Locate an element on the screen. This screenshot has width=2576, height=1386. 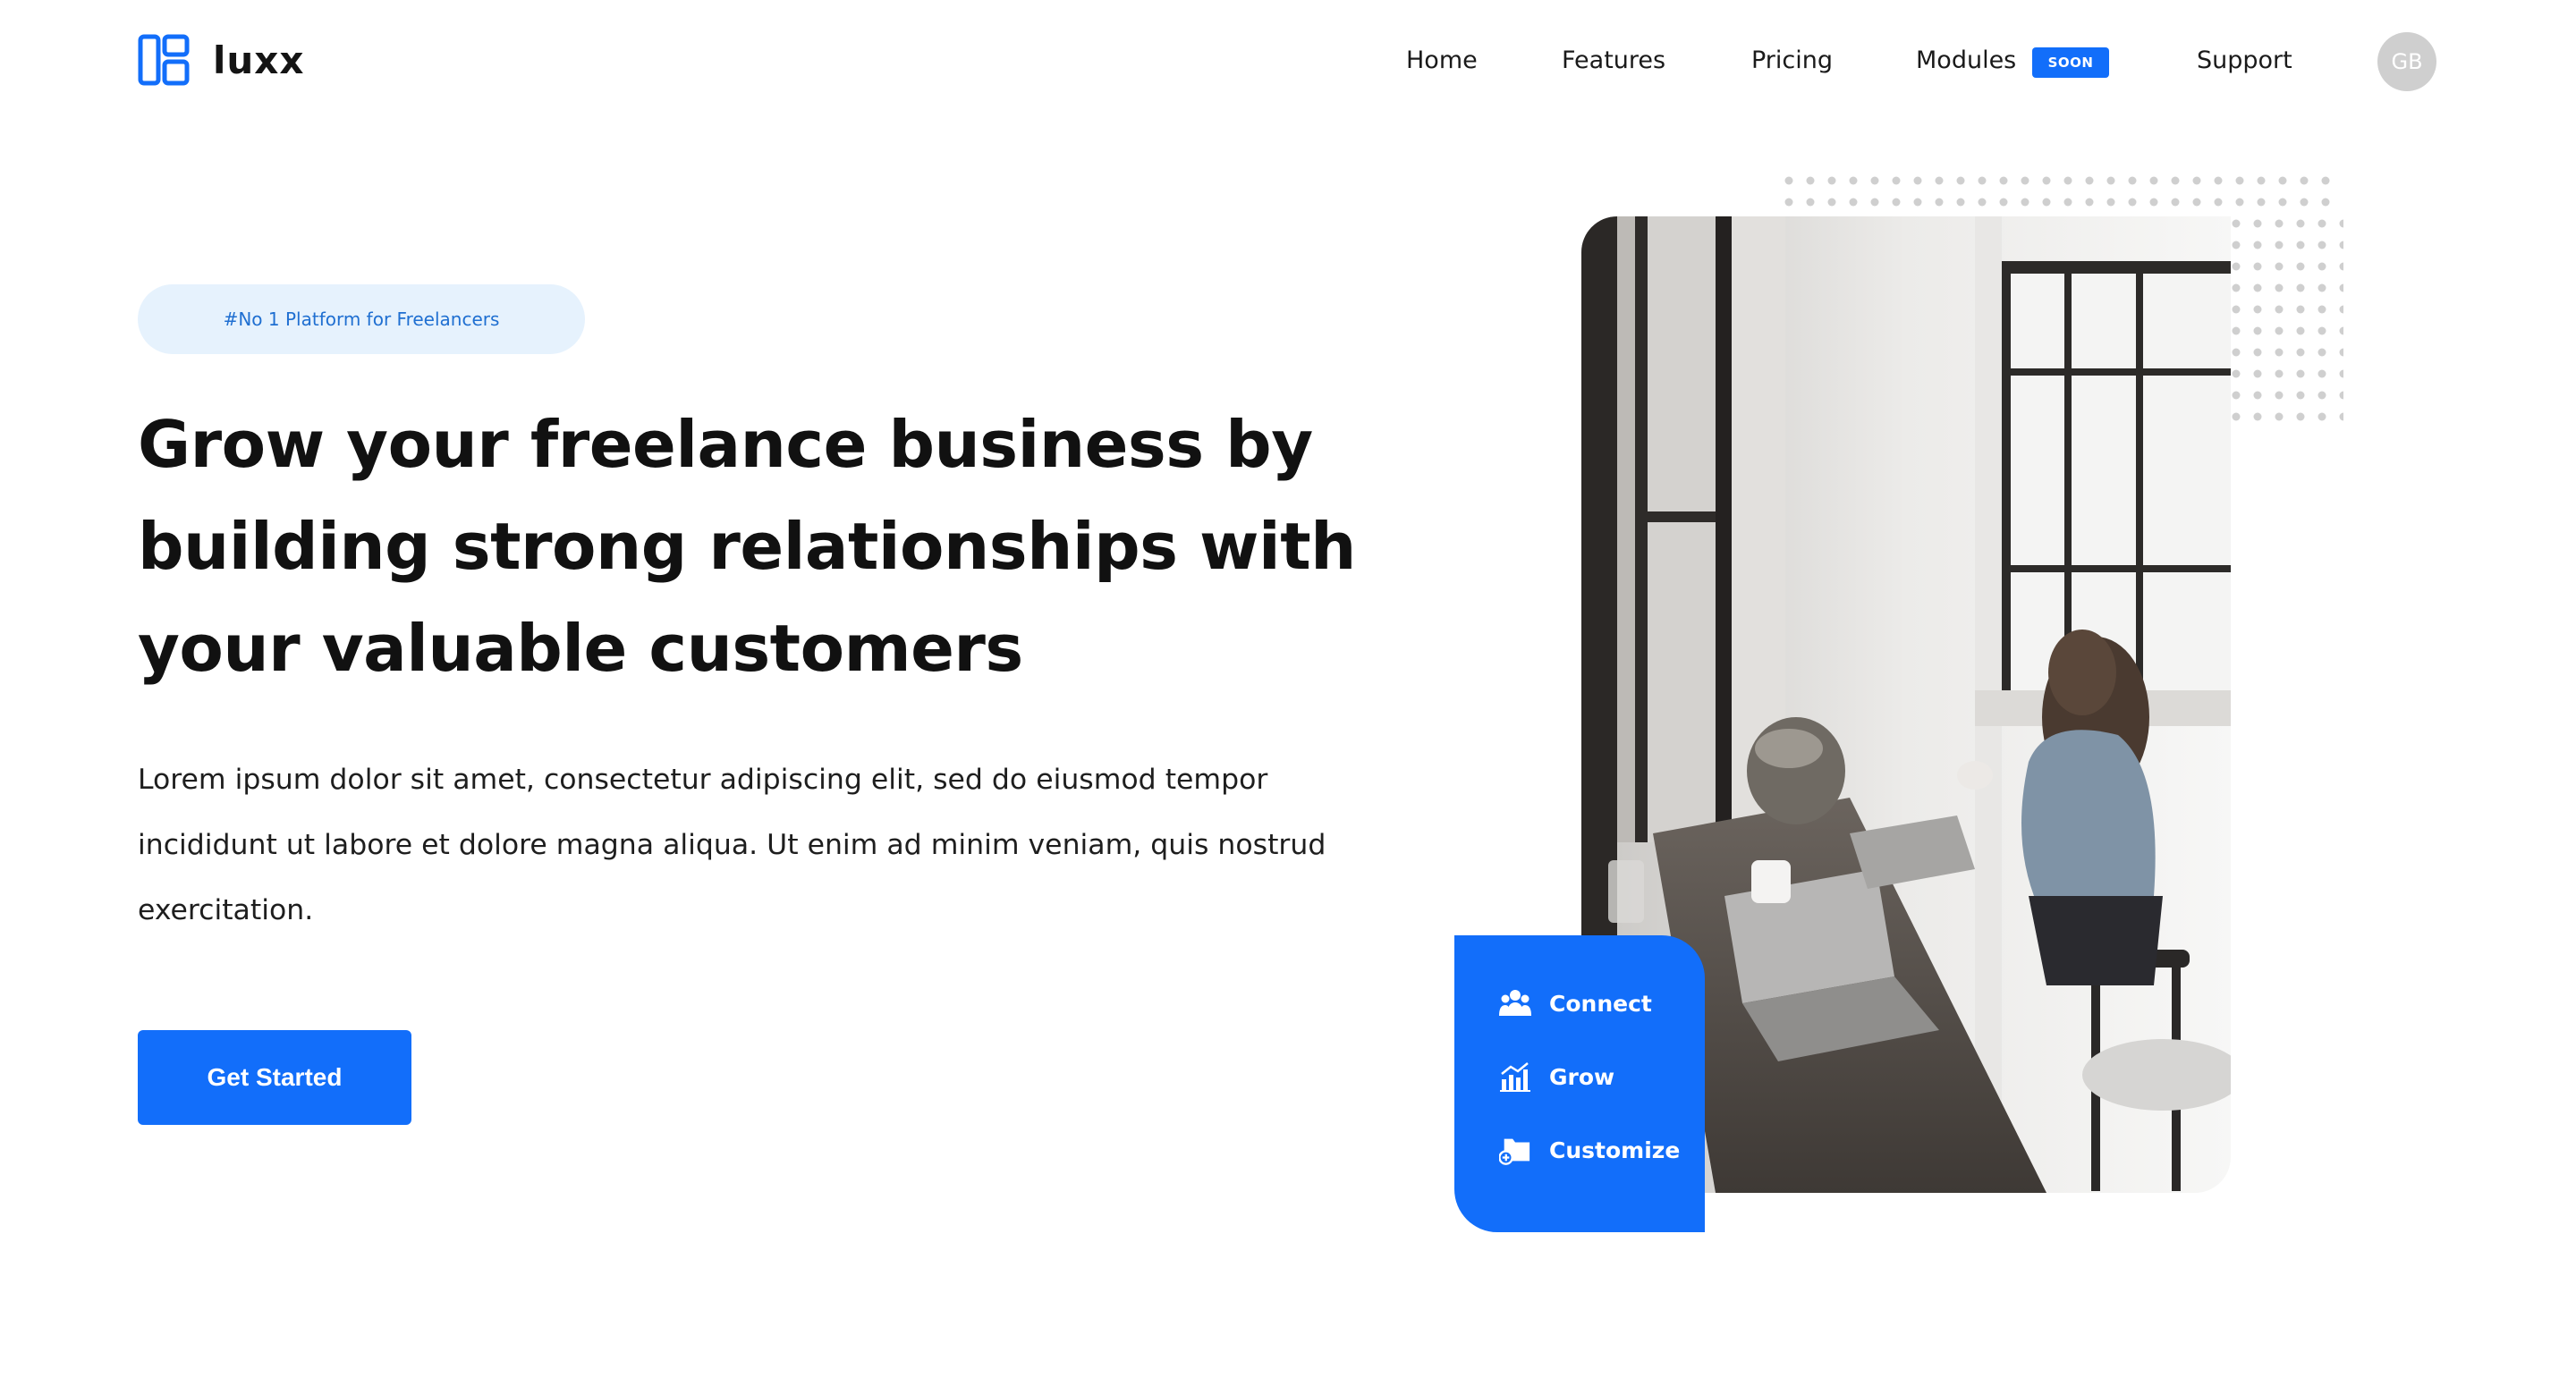
feature-label: Customize is located at coordinates (1615, 1150).